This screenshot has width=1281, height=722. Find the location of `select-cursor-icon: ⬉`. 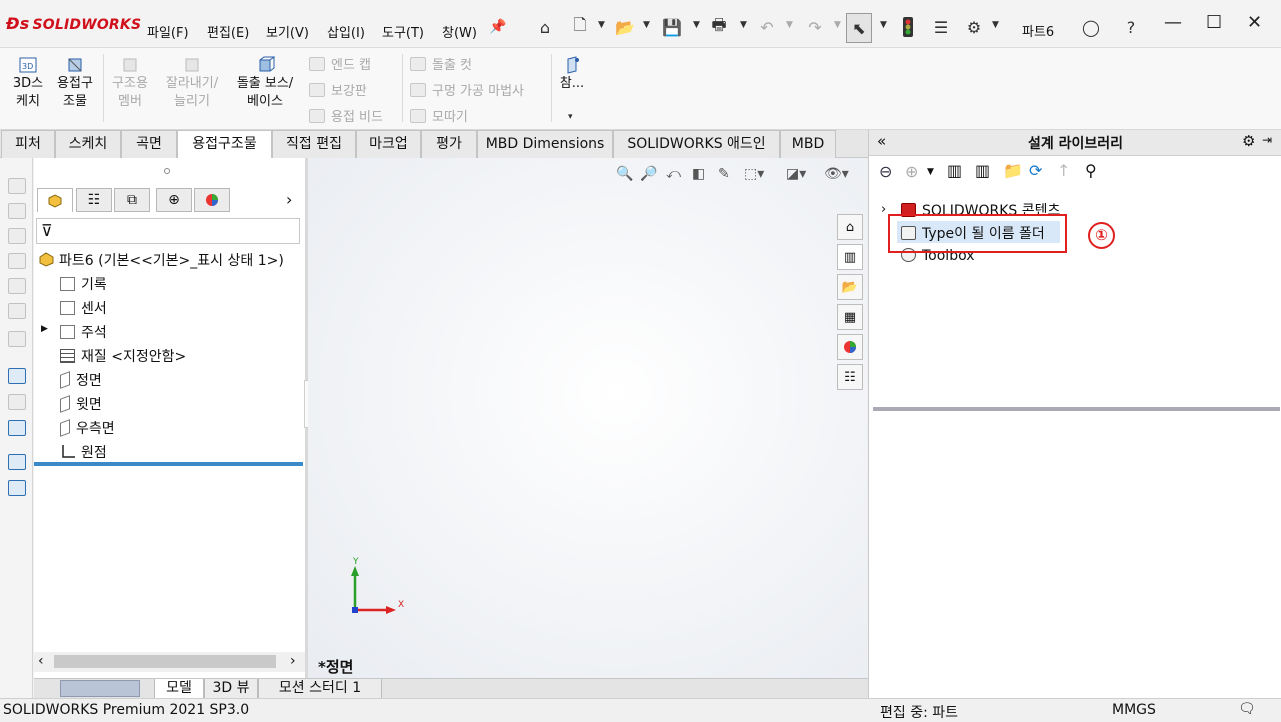

select-cursor-icon: ⬉ is located at coordinates (859, 28).